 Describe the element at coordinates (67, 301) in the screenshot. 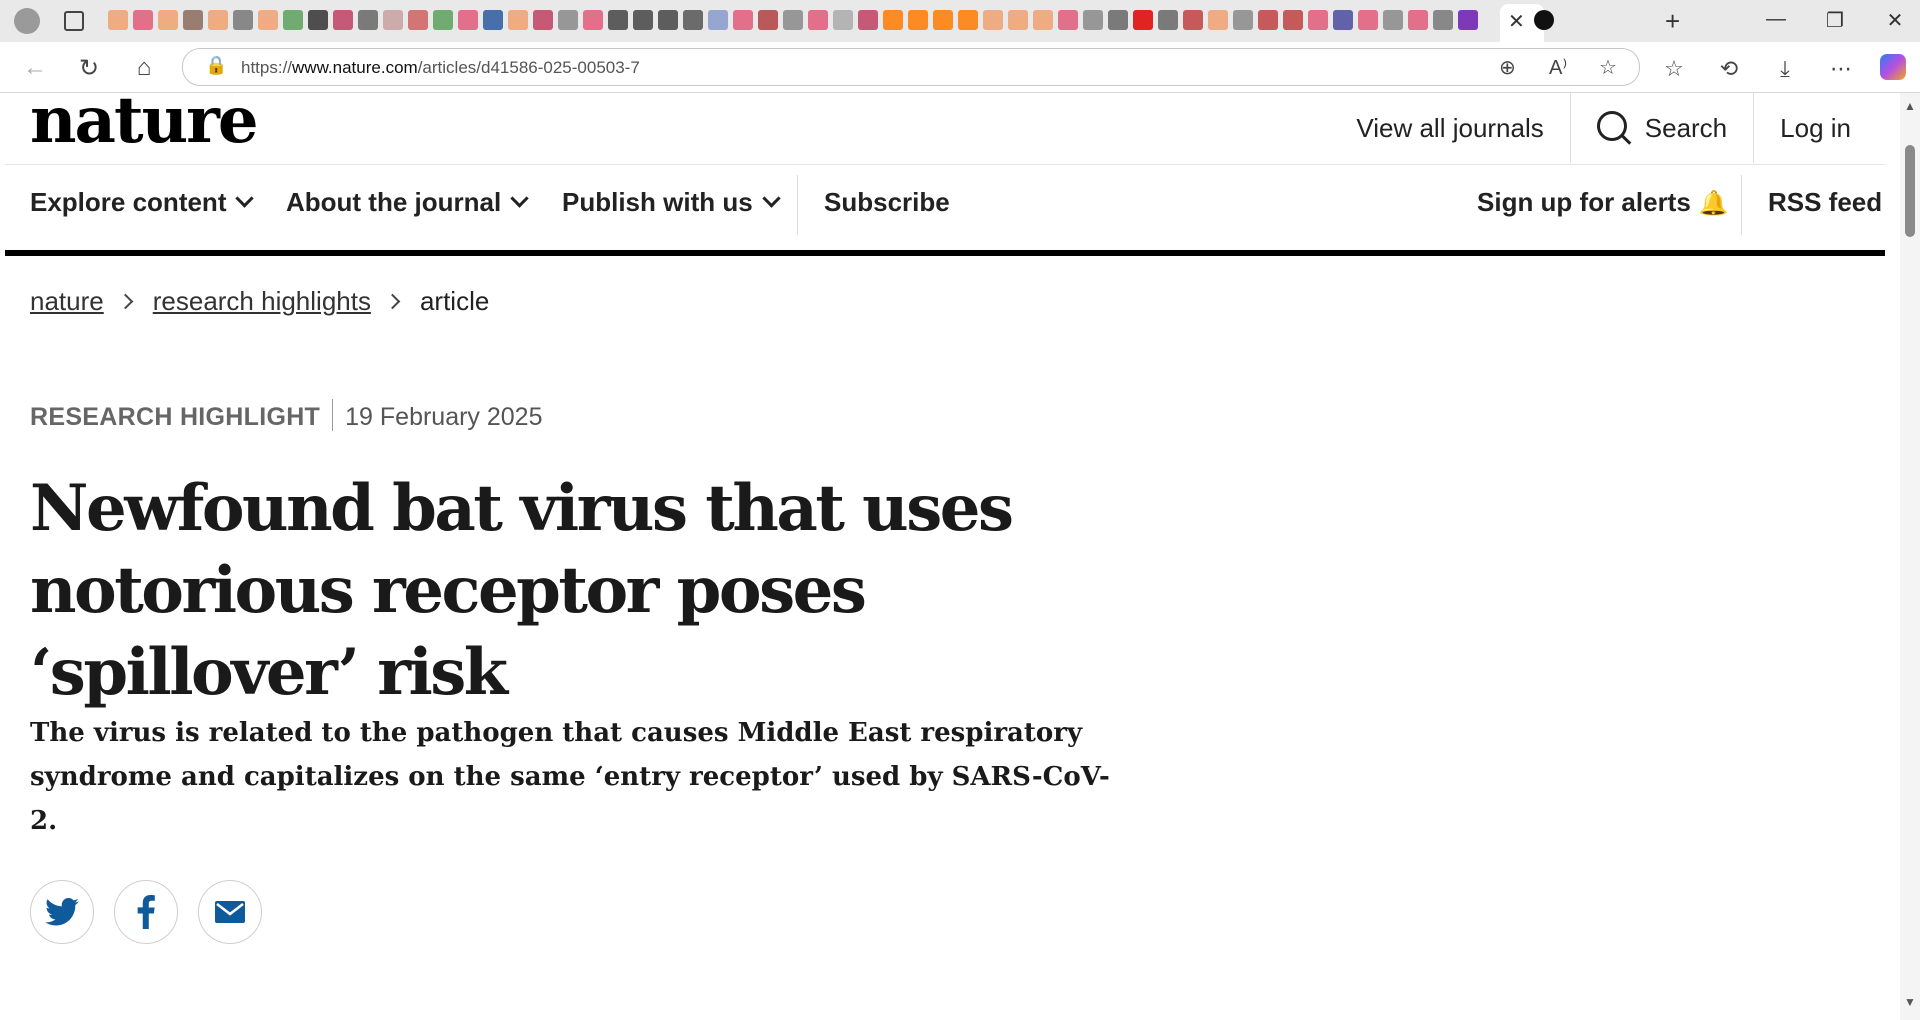

I see `breadcrumb-nature: nature` at that location.